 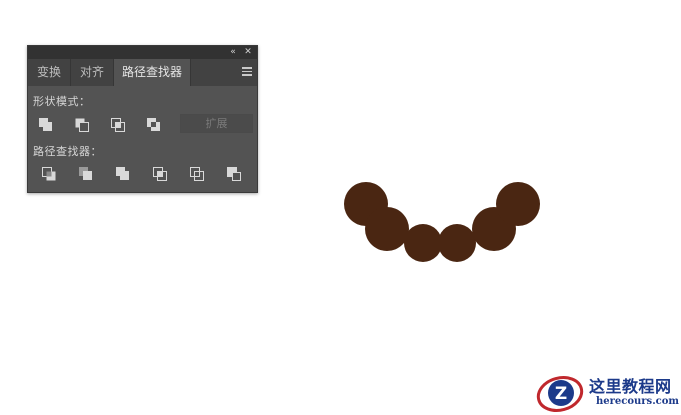 I want to click on circle-left-mid, so click(x=387, y=229).